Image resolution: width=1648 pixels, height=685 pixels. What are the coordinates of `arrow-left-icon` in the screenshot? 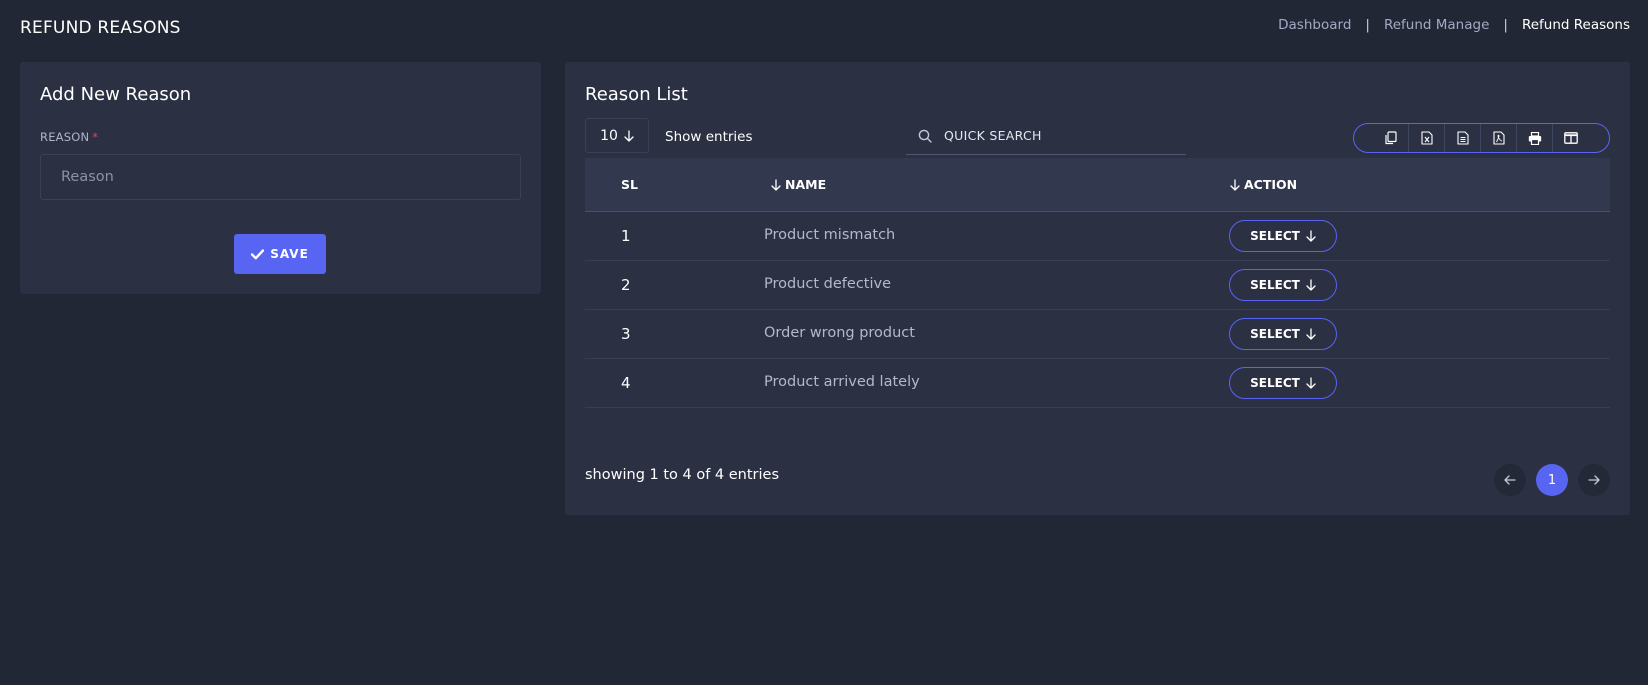 It's located at (1510, 480).